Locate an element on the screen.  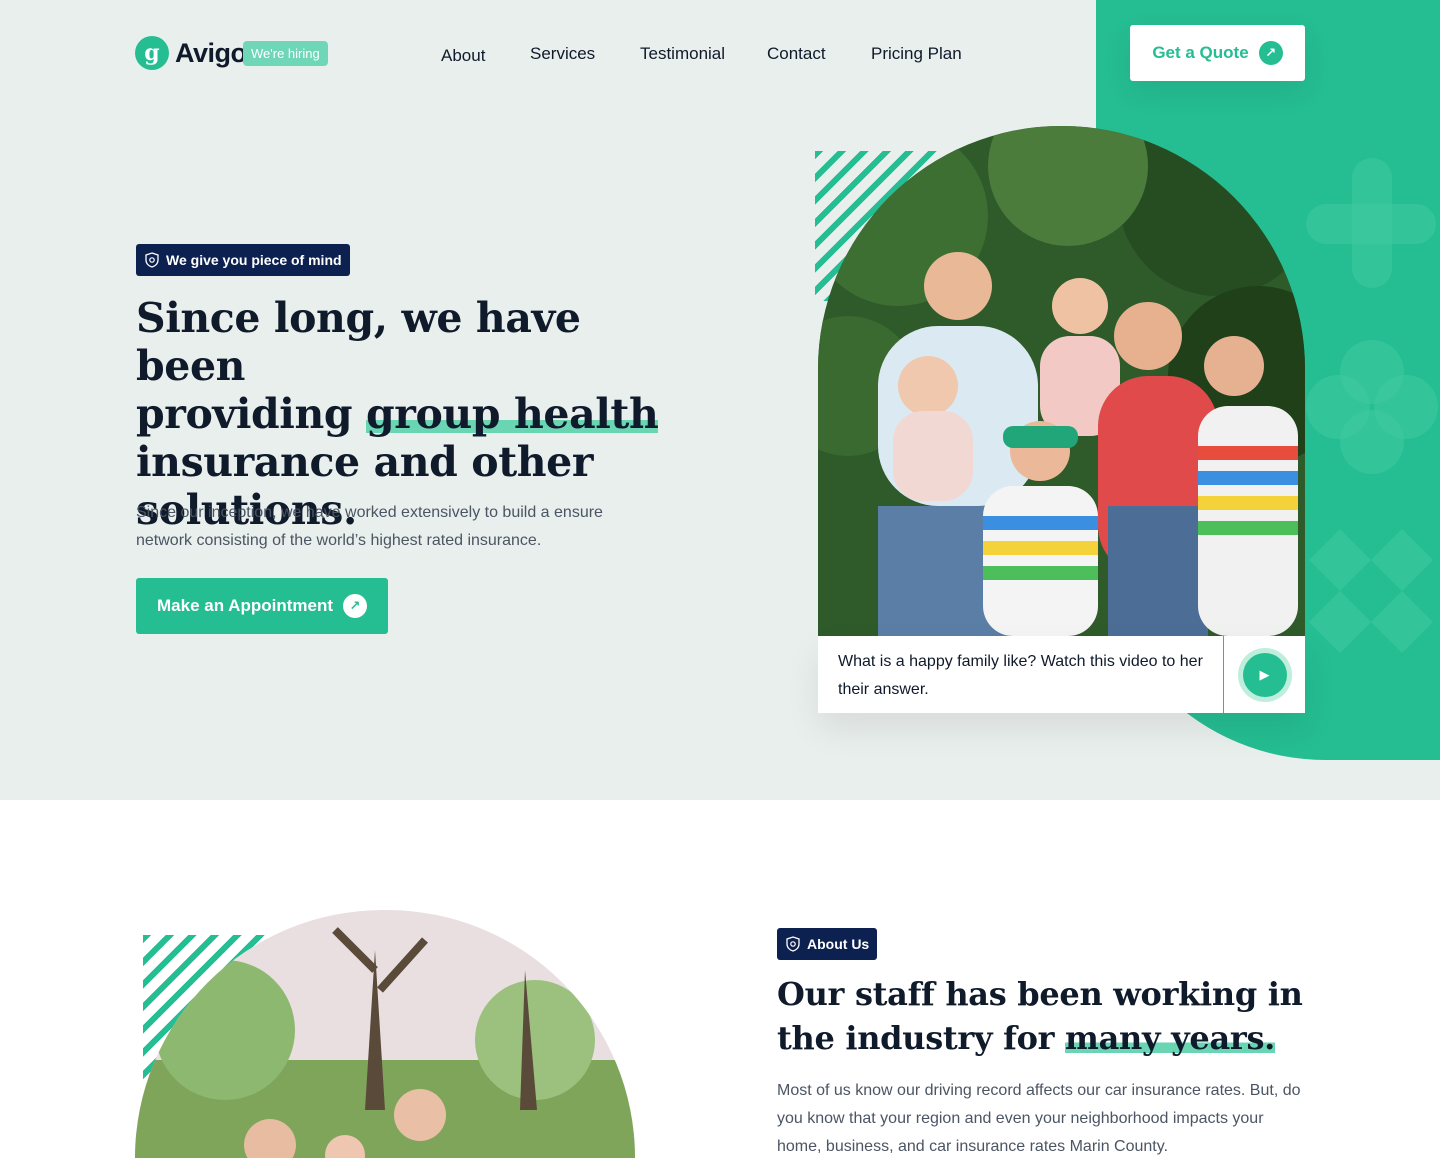
hiring-badge: We're hiring is located at coordinates (285, 53).